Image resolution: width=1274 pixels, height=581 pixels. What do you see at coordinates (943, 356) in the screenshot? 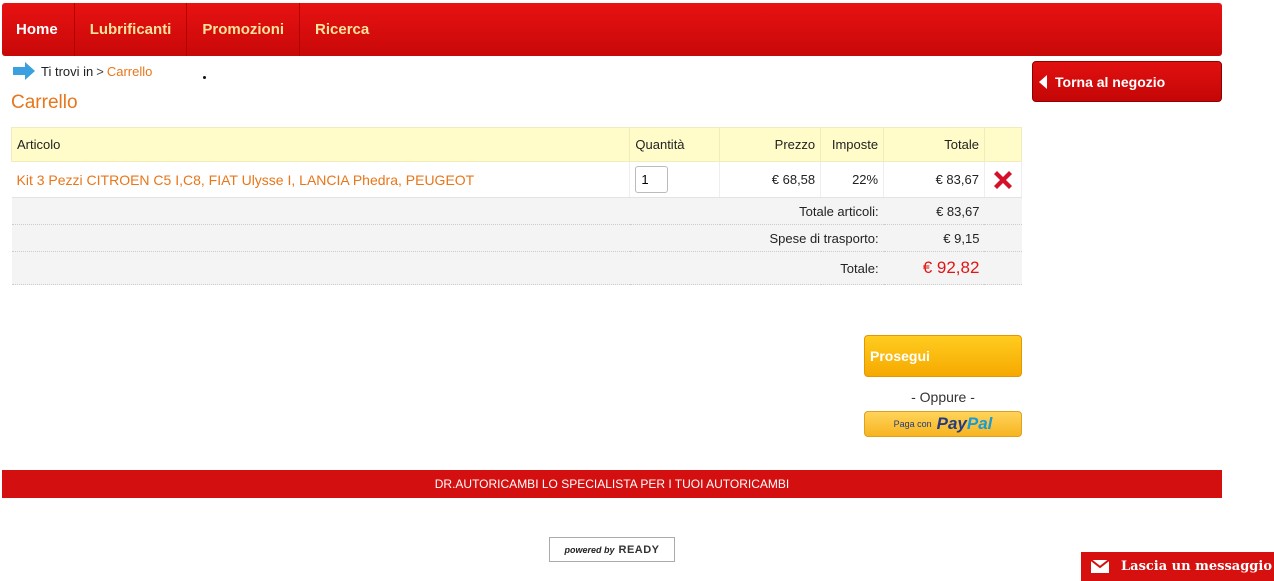
I see `proceed-button: Prosegui` at bounding box center [943, 356].